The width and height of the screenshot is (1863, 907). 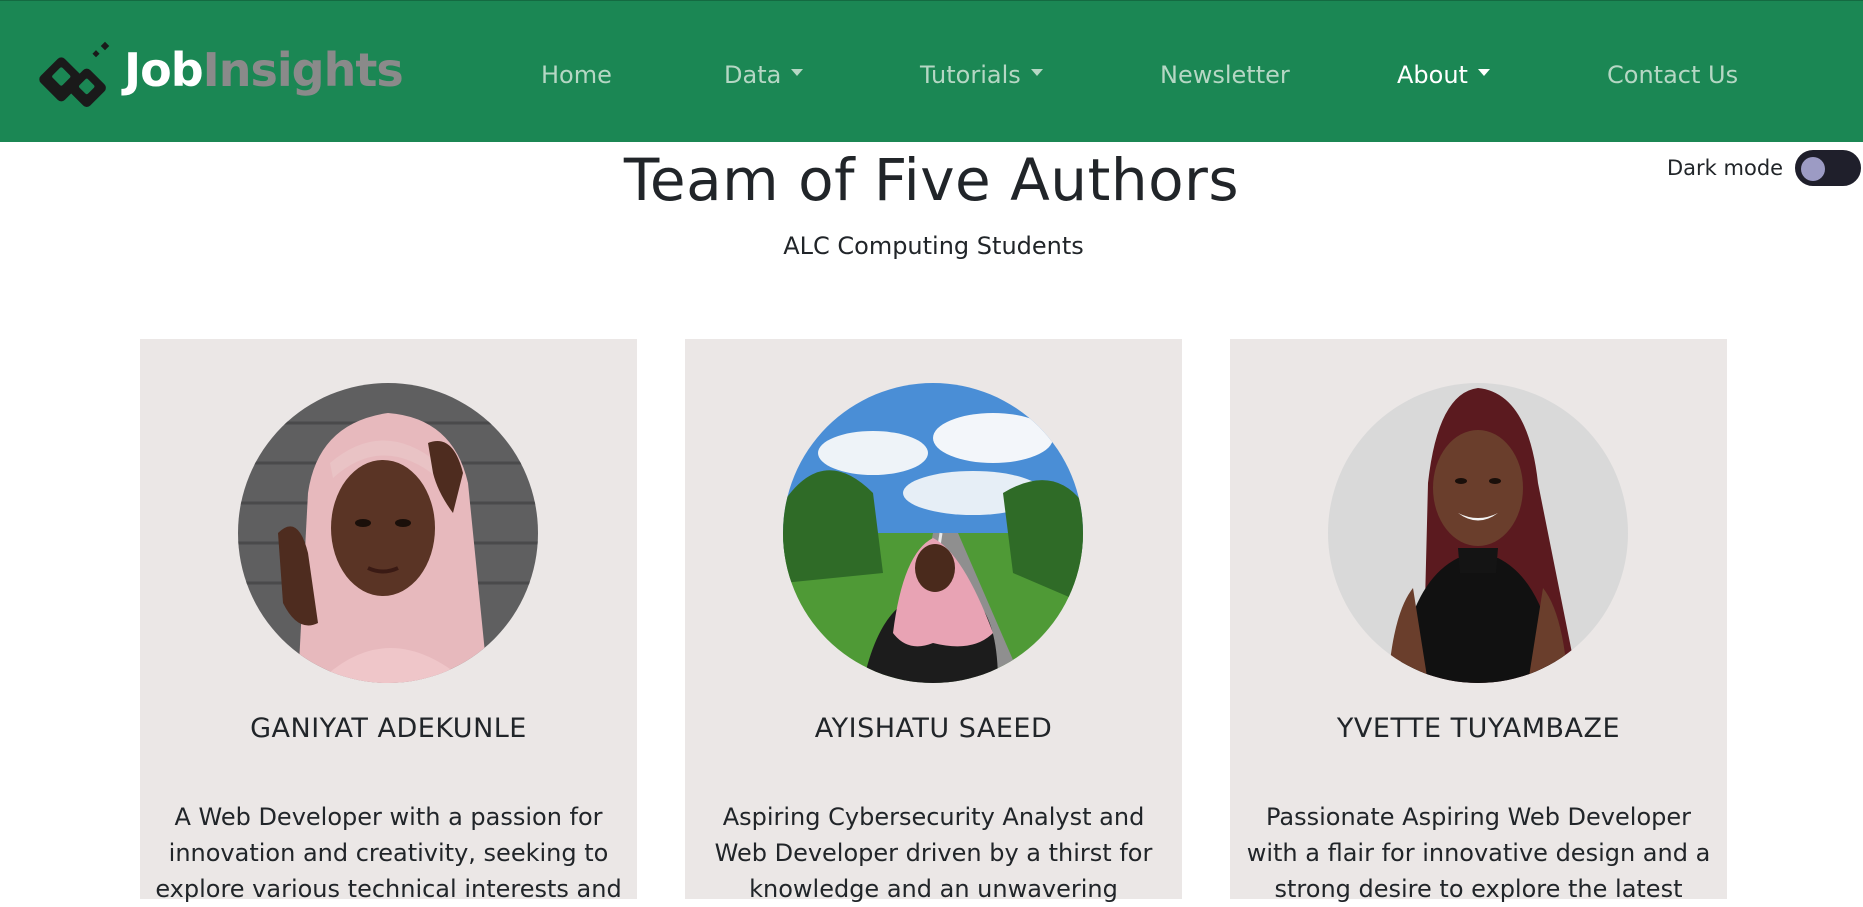 What do you see at coordinates (970, 75) in the screenshot?
I see `nav-tutorials-label: Tutorials` at bounding box center [970, 75].